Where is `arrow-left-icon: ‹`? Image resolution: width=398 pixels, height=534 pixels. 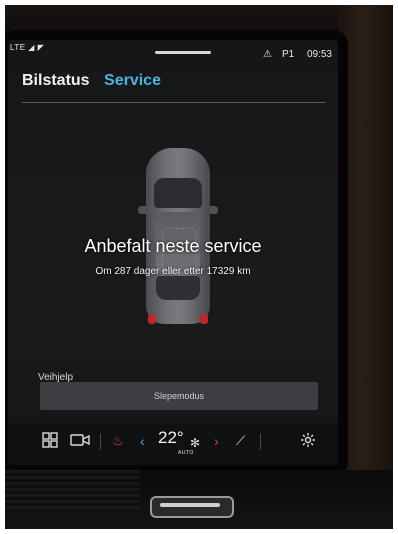
arrow-left-icon: ‹ is located at coordinates (142, 441).